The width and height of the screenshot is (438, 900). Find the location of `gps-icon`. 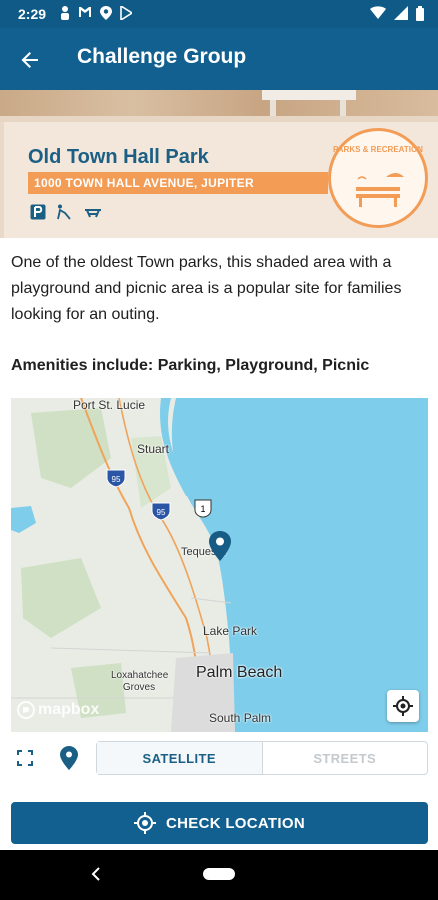

gps-icon is located at coordinates (145, 823).